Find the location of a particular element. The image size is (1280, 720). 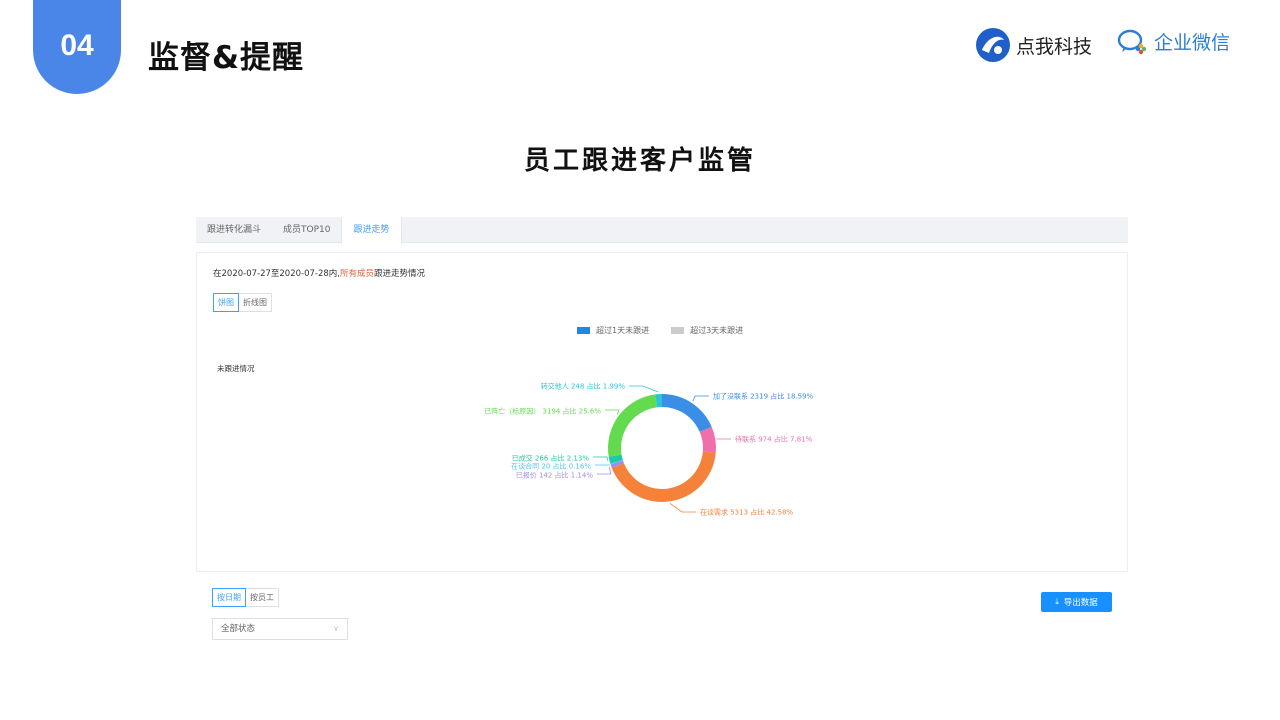

page-title: 监督&提醒 is located at coordinates (226, 58).